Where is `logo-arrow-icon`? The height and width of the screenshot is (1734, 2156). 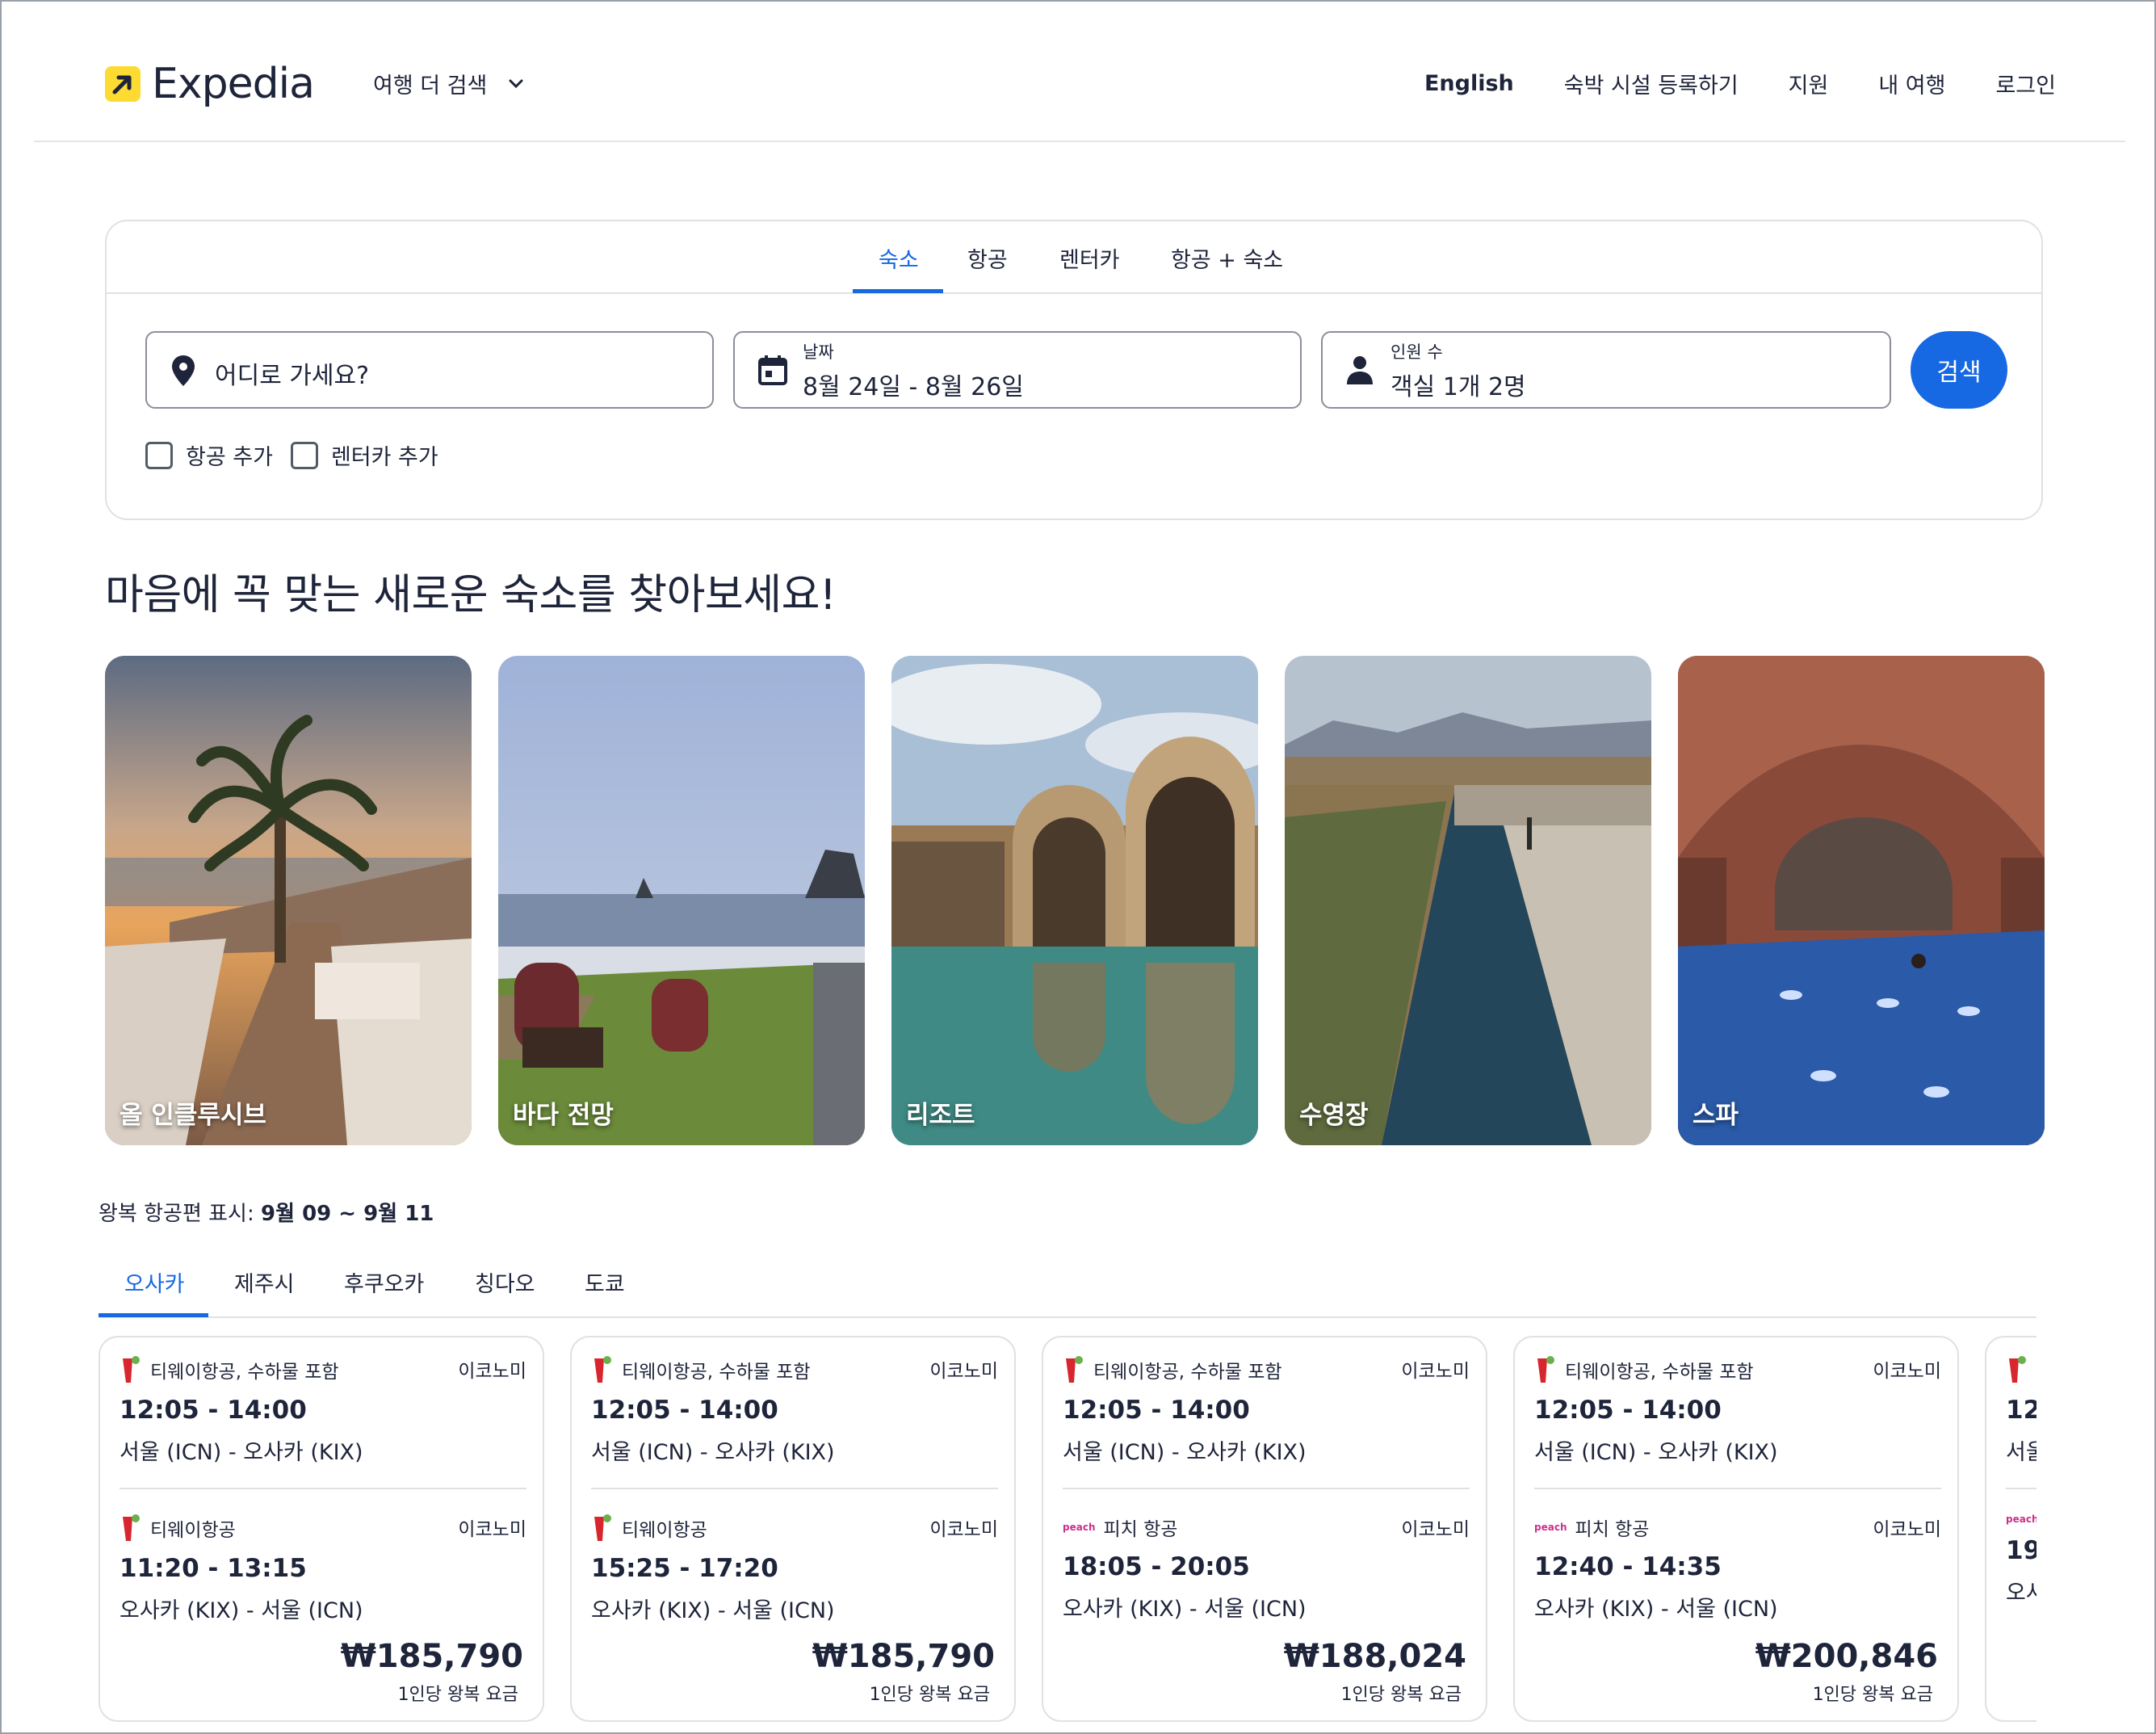
logo-arrow-icon is located at coordinates (123, 84).